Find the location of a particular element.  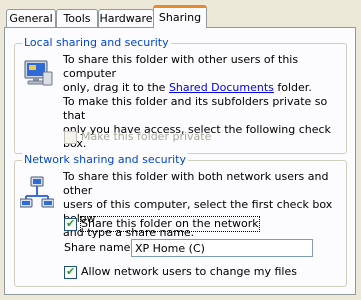

tab-tools: Tools is located at coordinates (77, 18).